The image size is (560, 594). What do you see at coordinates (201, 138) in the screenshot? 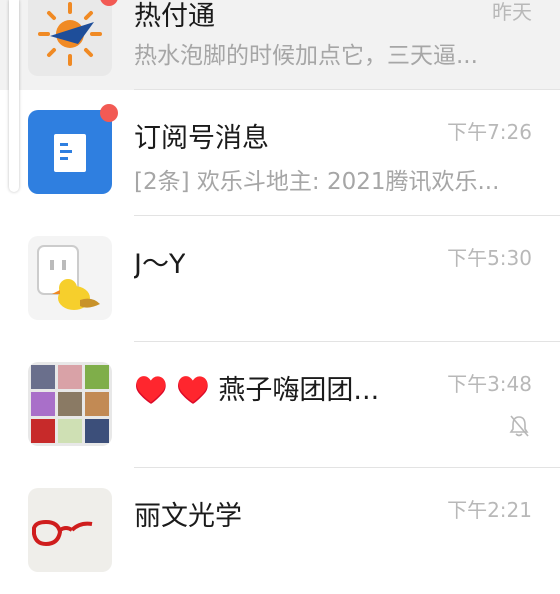
I see `chat-name: 订阅号消息` at bounding box center [201, 138].